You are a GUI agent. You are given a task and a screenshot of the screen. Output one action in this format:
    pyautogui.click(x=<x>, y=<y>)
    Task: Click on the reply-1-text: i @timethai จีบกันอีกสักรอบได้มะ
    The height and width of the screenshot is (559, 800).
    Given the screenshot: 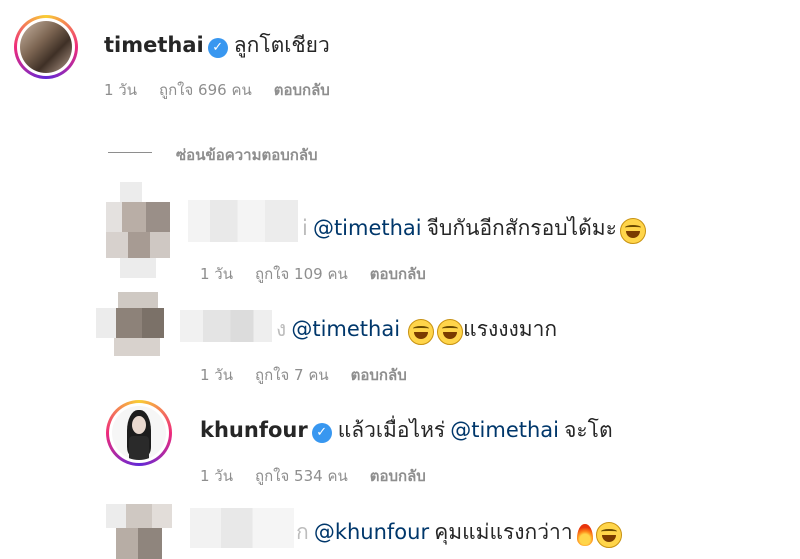 What is the action you would take?
    pyautogui.click(x=474, y=228)
    